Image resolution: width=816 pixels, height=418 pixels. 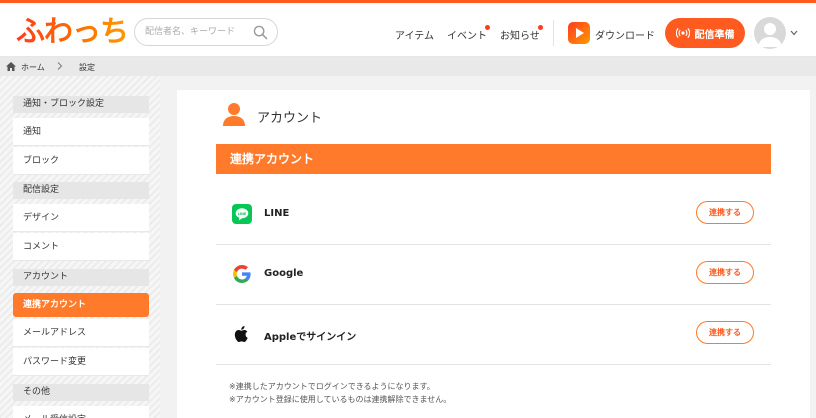 What do you see at coordinates (520, 34) in the screenshot?
I see `nav-news-link: お知らせ` at bounding box center [520, 34].